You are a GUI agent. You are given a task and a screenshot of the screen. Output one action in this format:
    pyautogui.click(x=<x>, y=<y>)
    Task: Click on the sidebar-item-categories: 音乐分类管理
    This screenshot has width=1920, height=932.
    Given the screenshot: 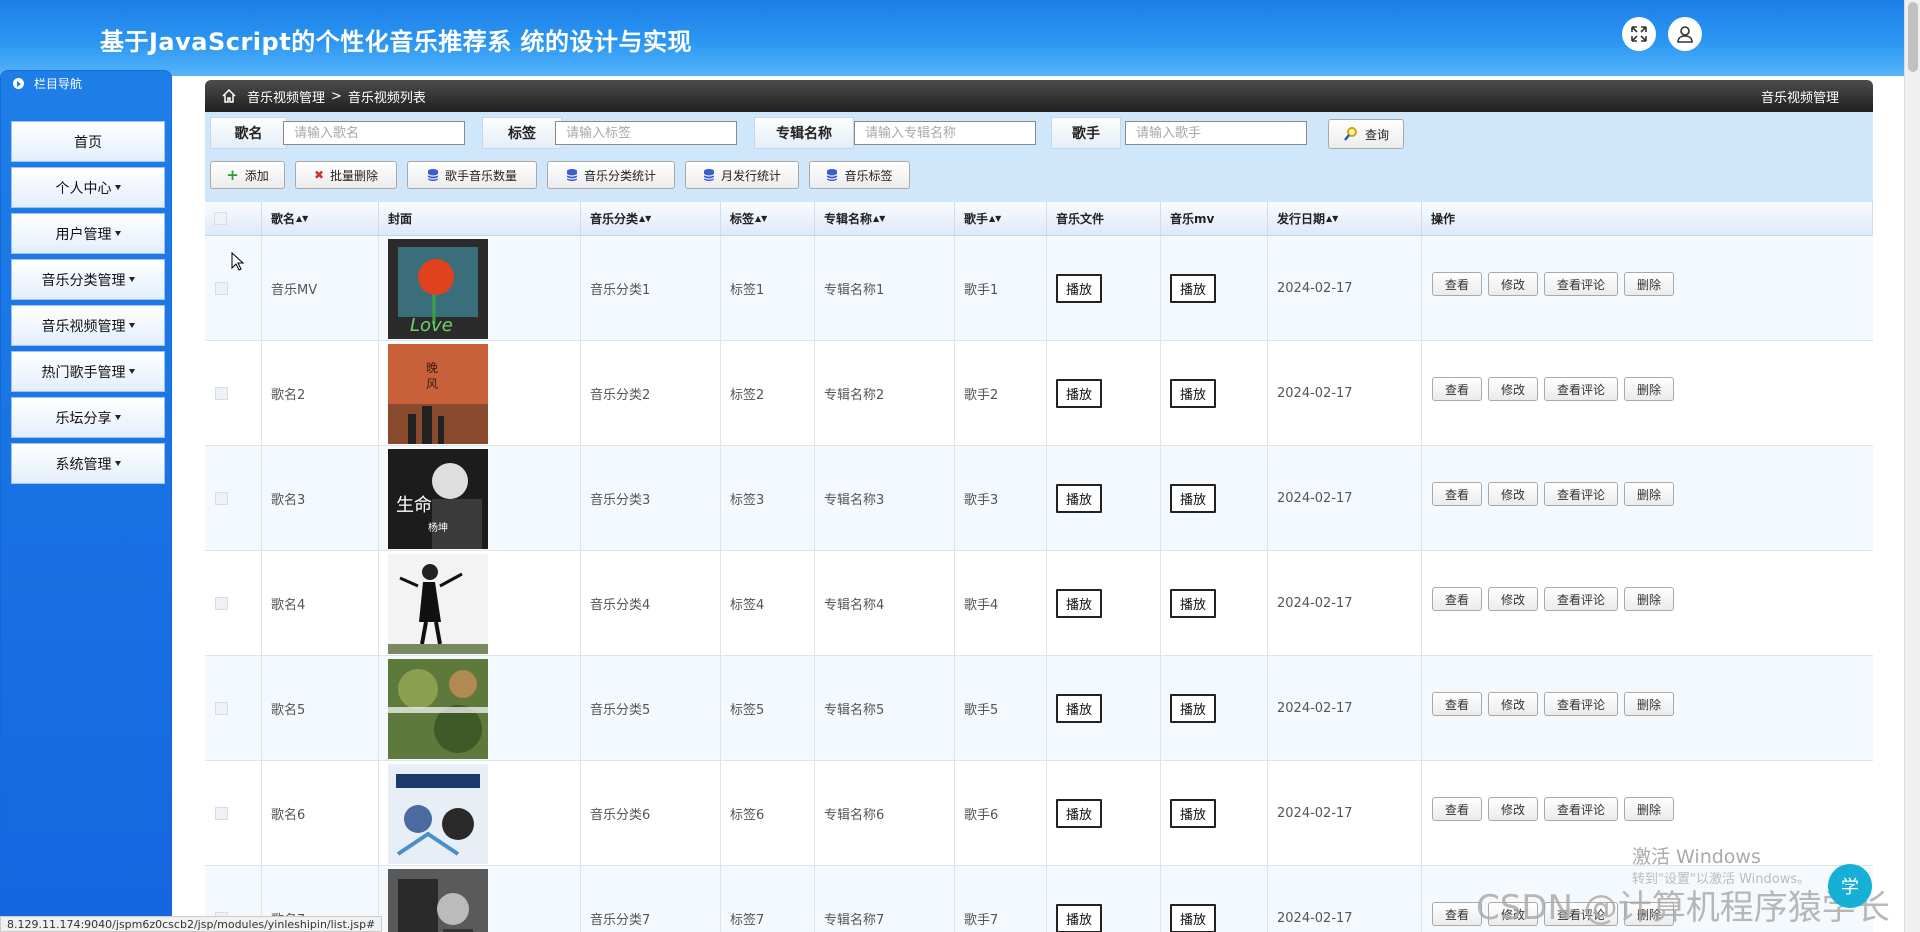 What is the action you would take?
    pyautogui.click(x=88, y=279)
    